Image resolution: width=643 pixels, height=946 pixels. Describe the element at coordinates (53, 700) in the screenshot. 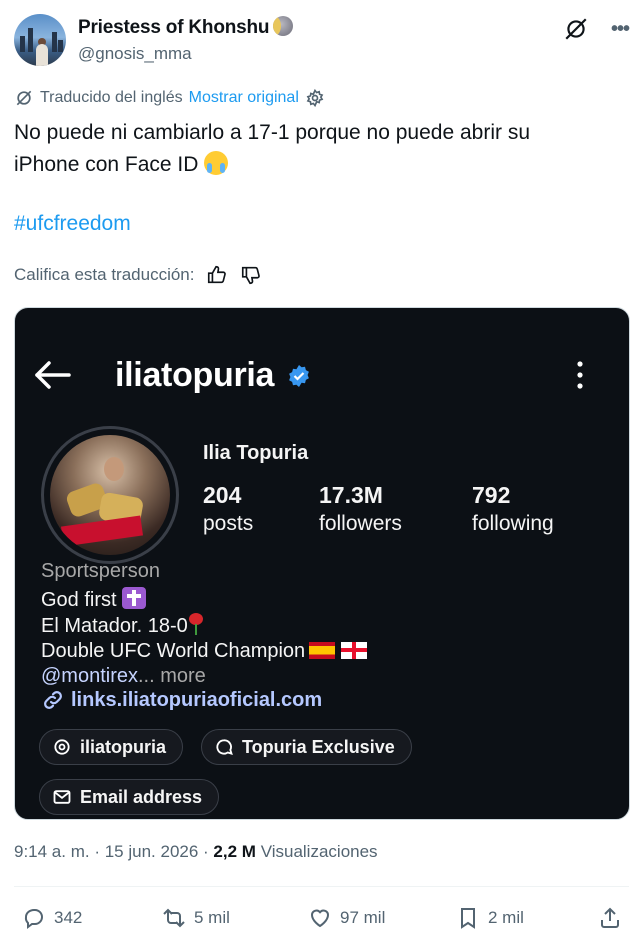

I see `link-icon` at that location.